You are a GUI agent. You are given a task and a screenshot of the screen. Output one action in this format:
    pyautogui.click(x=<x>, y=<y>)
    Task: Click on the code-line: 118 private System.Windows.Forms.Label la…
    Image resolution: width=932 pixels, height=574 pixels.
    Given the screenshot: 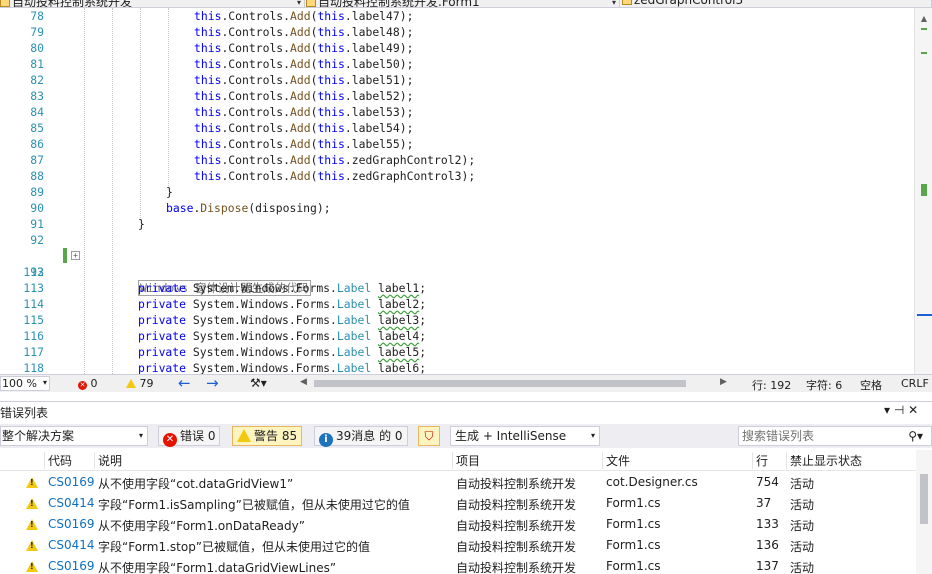 What is the action you would take?
    pyautogui.click(x=457, y=367)
    